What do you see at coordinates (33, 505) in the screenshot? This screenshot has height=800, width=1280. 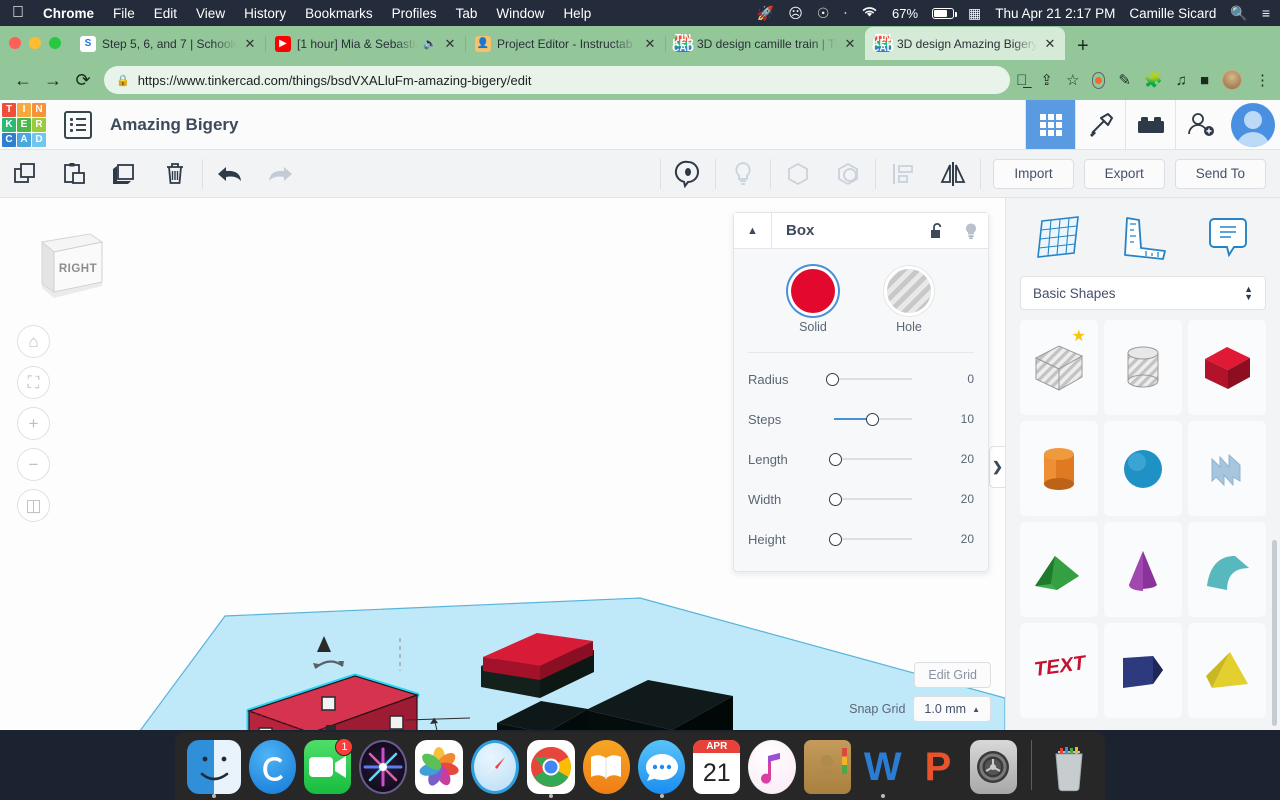 I see `orthographic-view-icon: ◫` at bounding box center [33, 505].